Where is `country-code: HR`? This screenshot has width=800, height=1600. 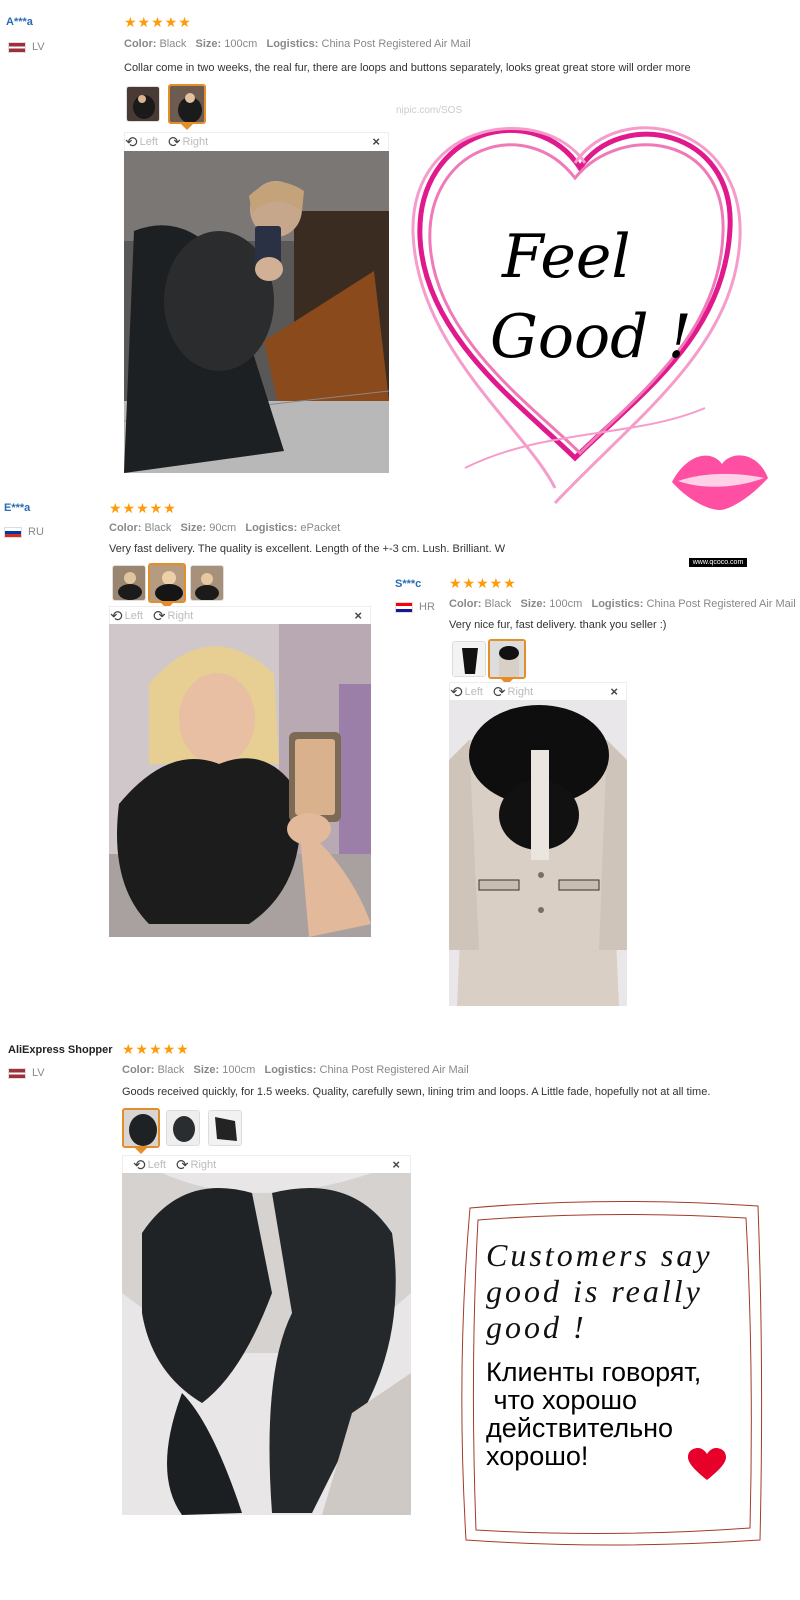 country-code: HR is located at coordinates (427, 607).